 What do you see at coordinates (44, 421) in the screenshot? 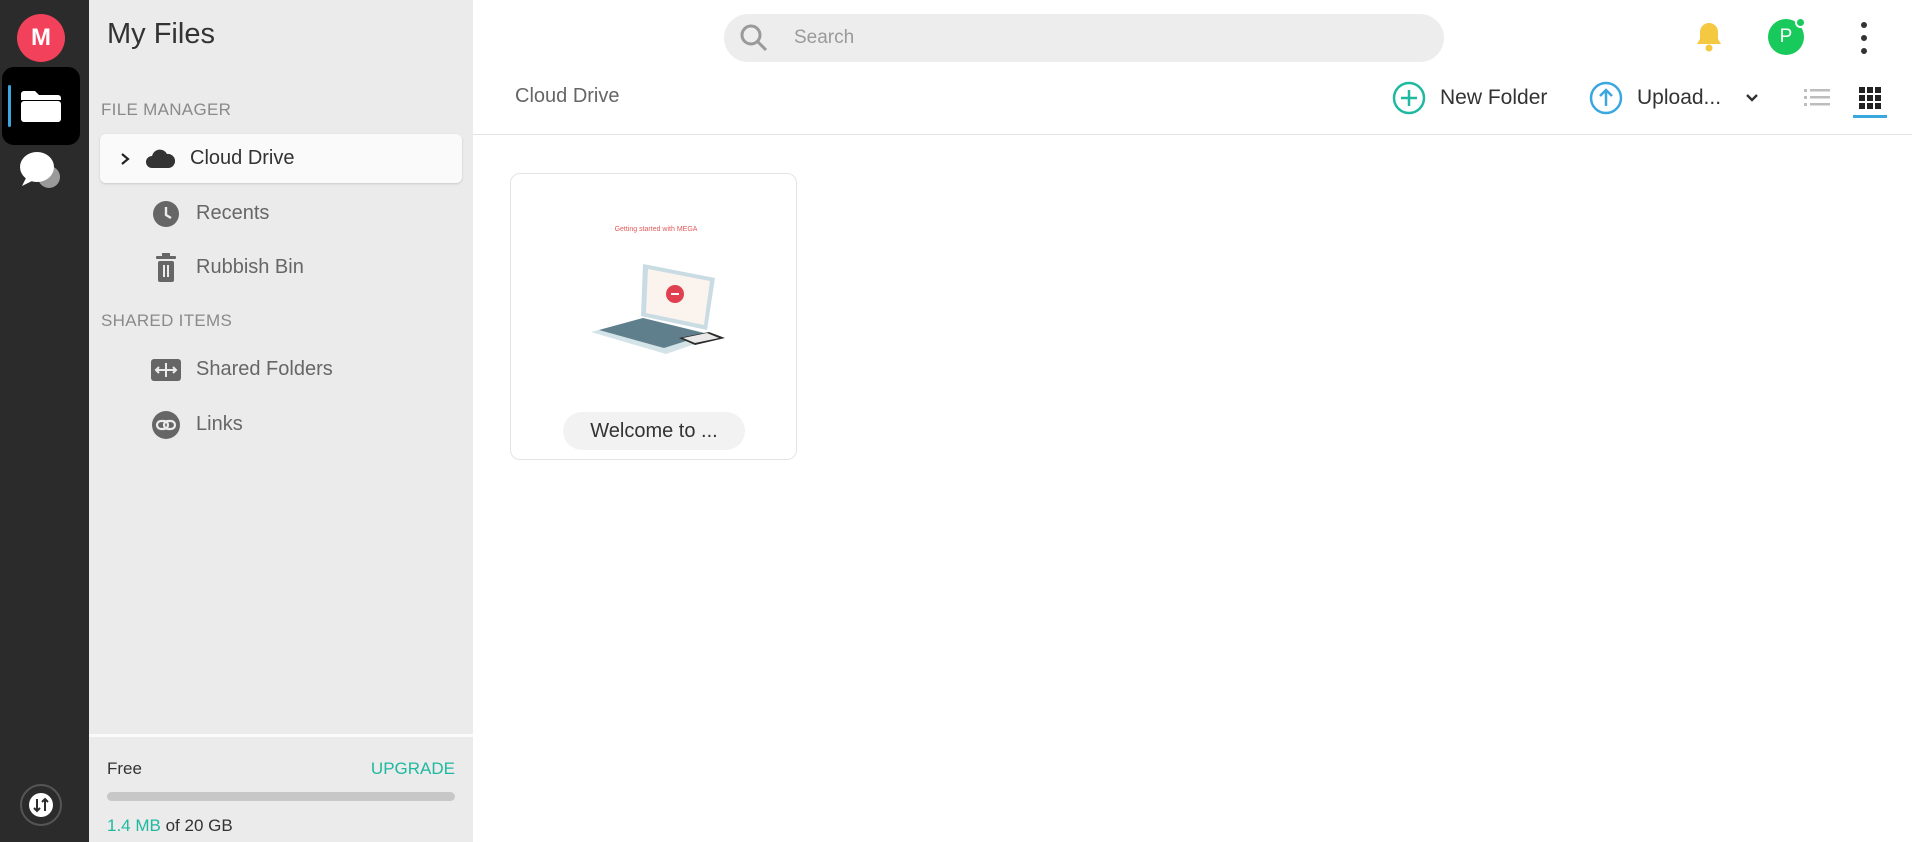
I see `app-rail: M` at bounding box center [44, 421].